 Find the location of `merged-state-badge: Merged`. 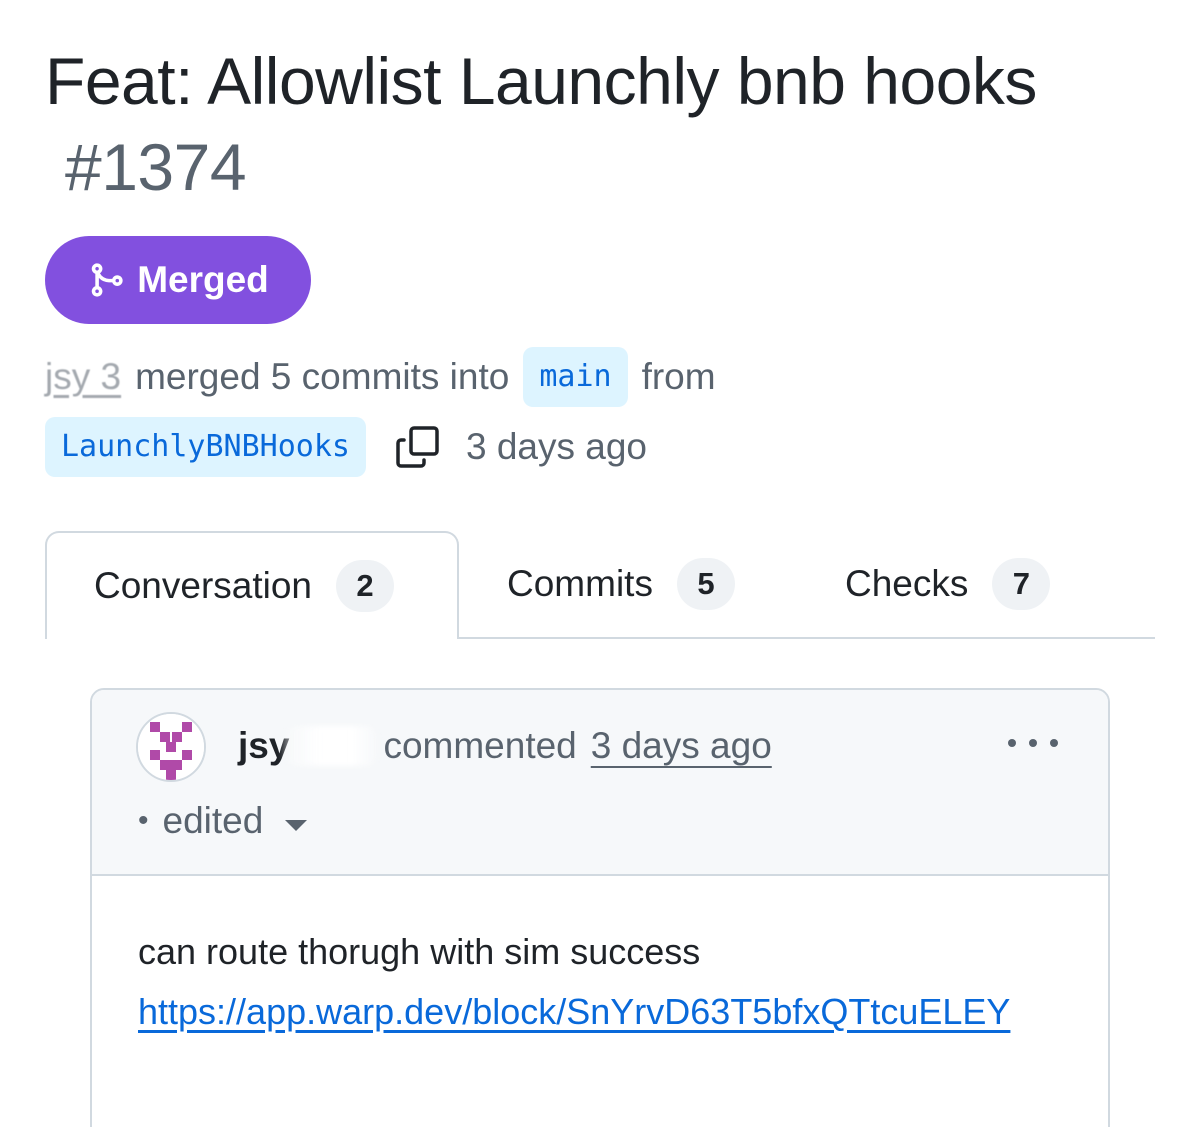

merged-state-badge: Merged is located at coordinates (178, 280).